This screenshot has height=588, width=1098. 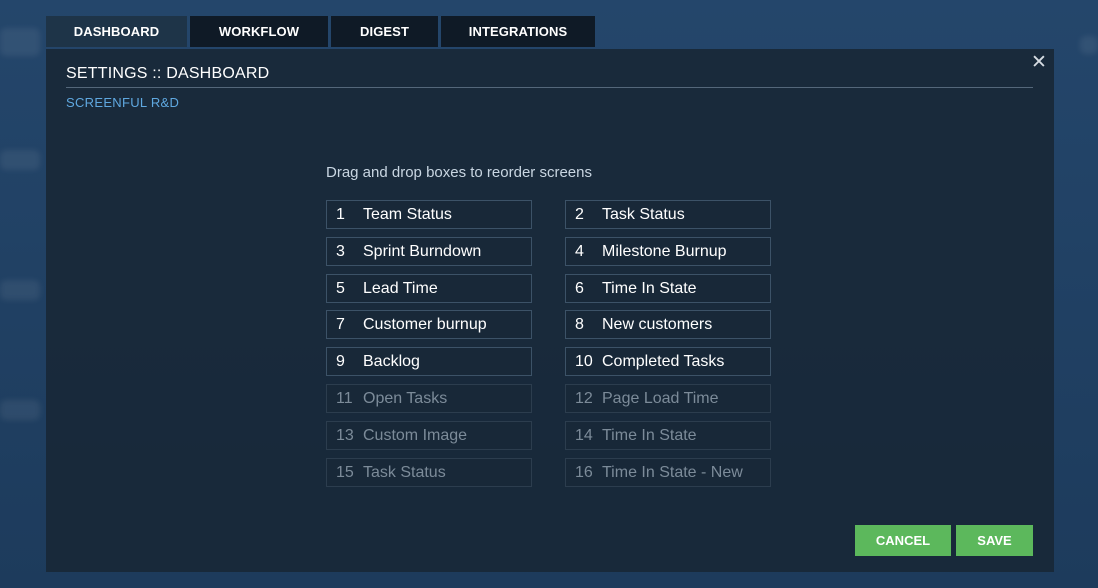 I want to click on screen-number: 2, so click(x=579, y=214).